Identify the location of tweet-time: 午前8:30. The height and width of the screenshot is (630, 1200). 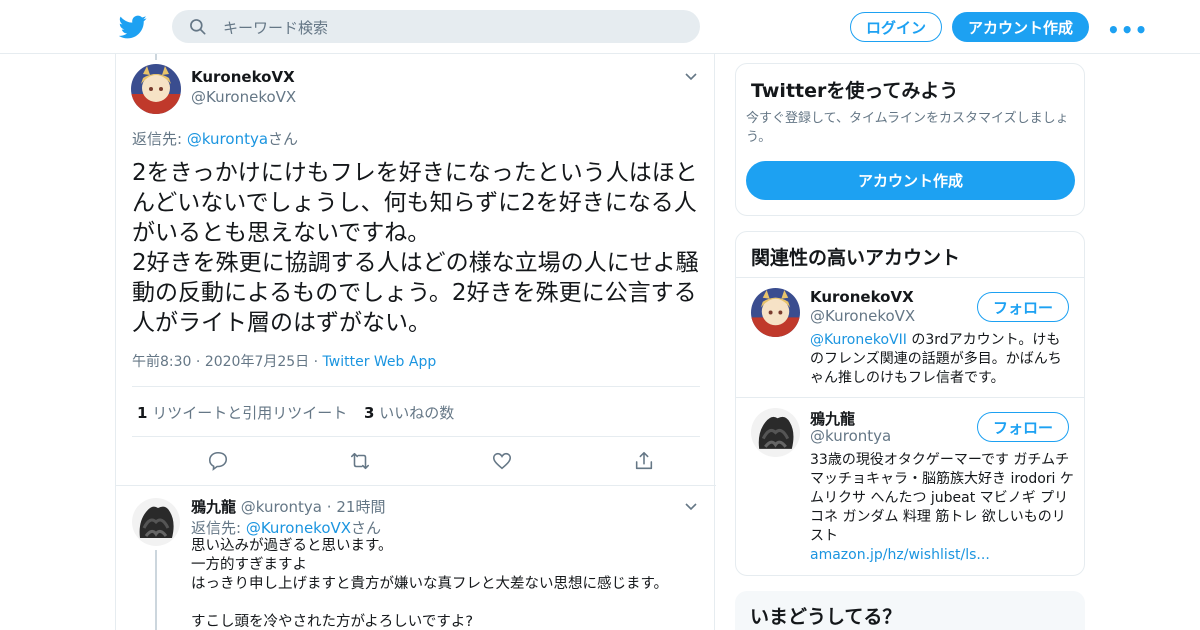
(161, 362).